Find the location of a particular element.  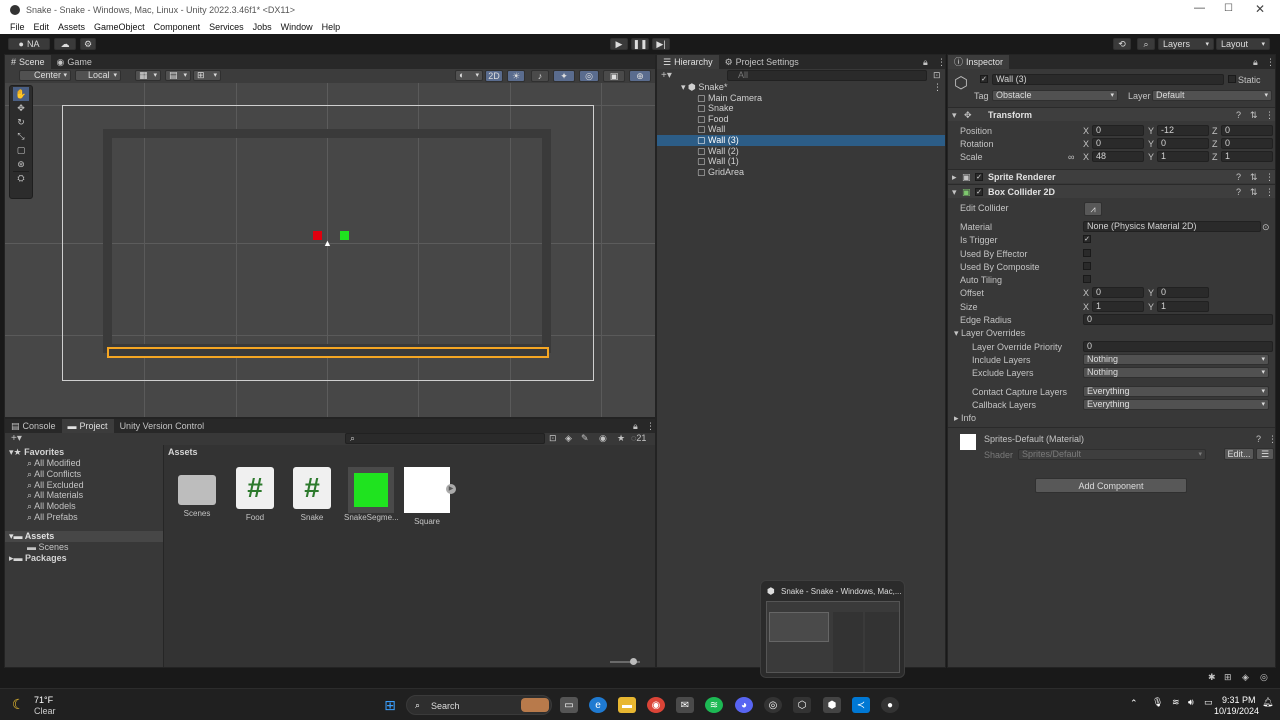

offset-y-field: 0 is located at coordinates (1183, 292).